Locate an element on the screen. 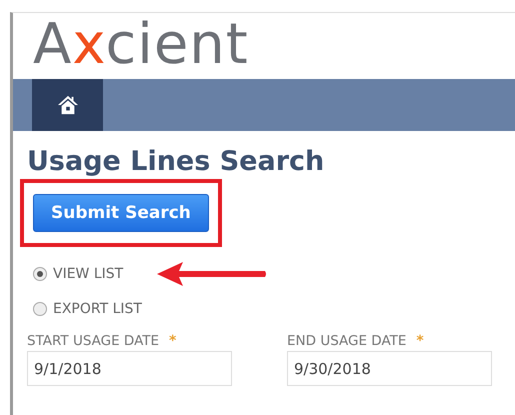 The image size is (515, 415). date-field: 9/30/2018 is located at coordinates (389, 368).